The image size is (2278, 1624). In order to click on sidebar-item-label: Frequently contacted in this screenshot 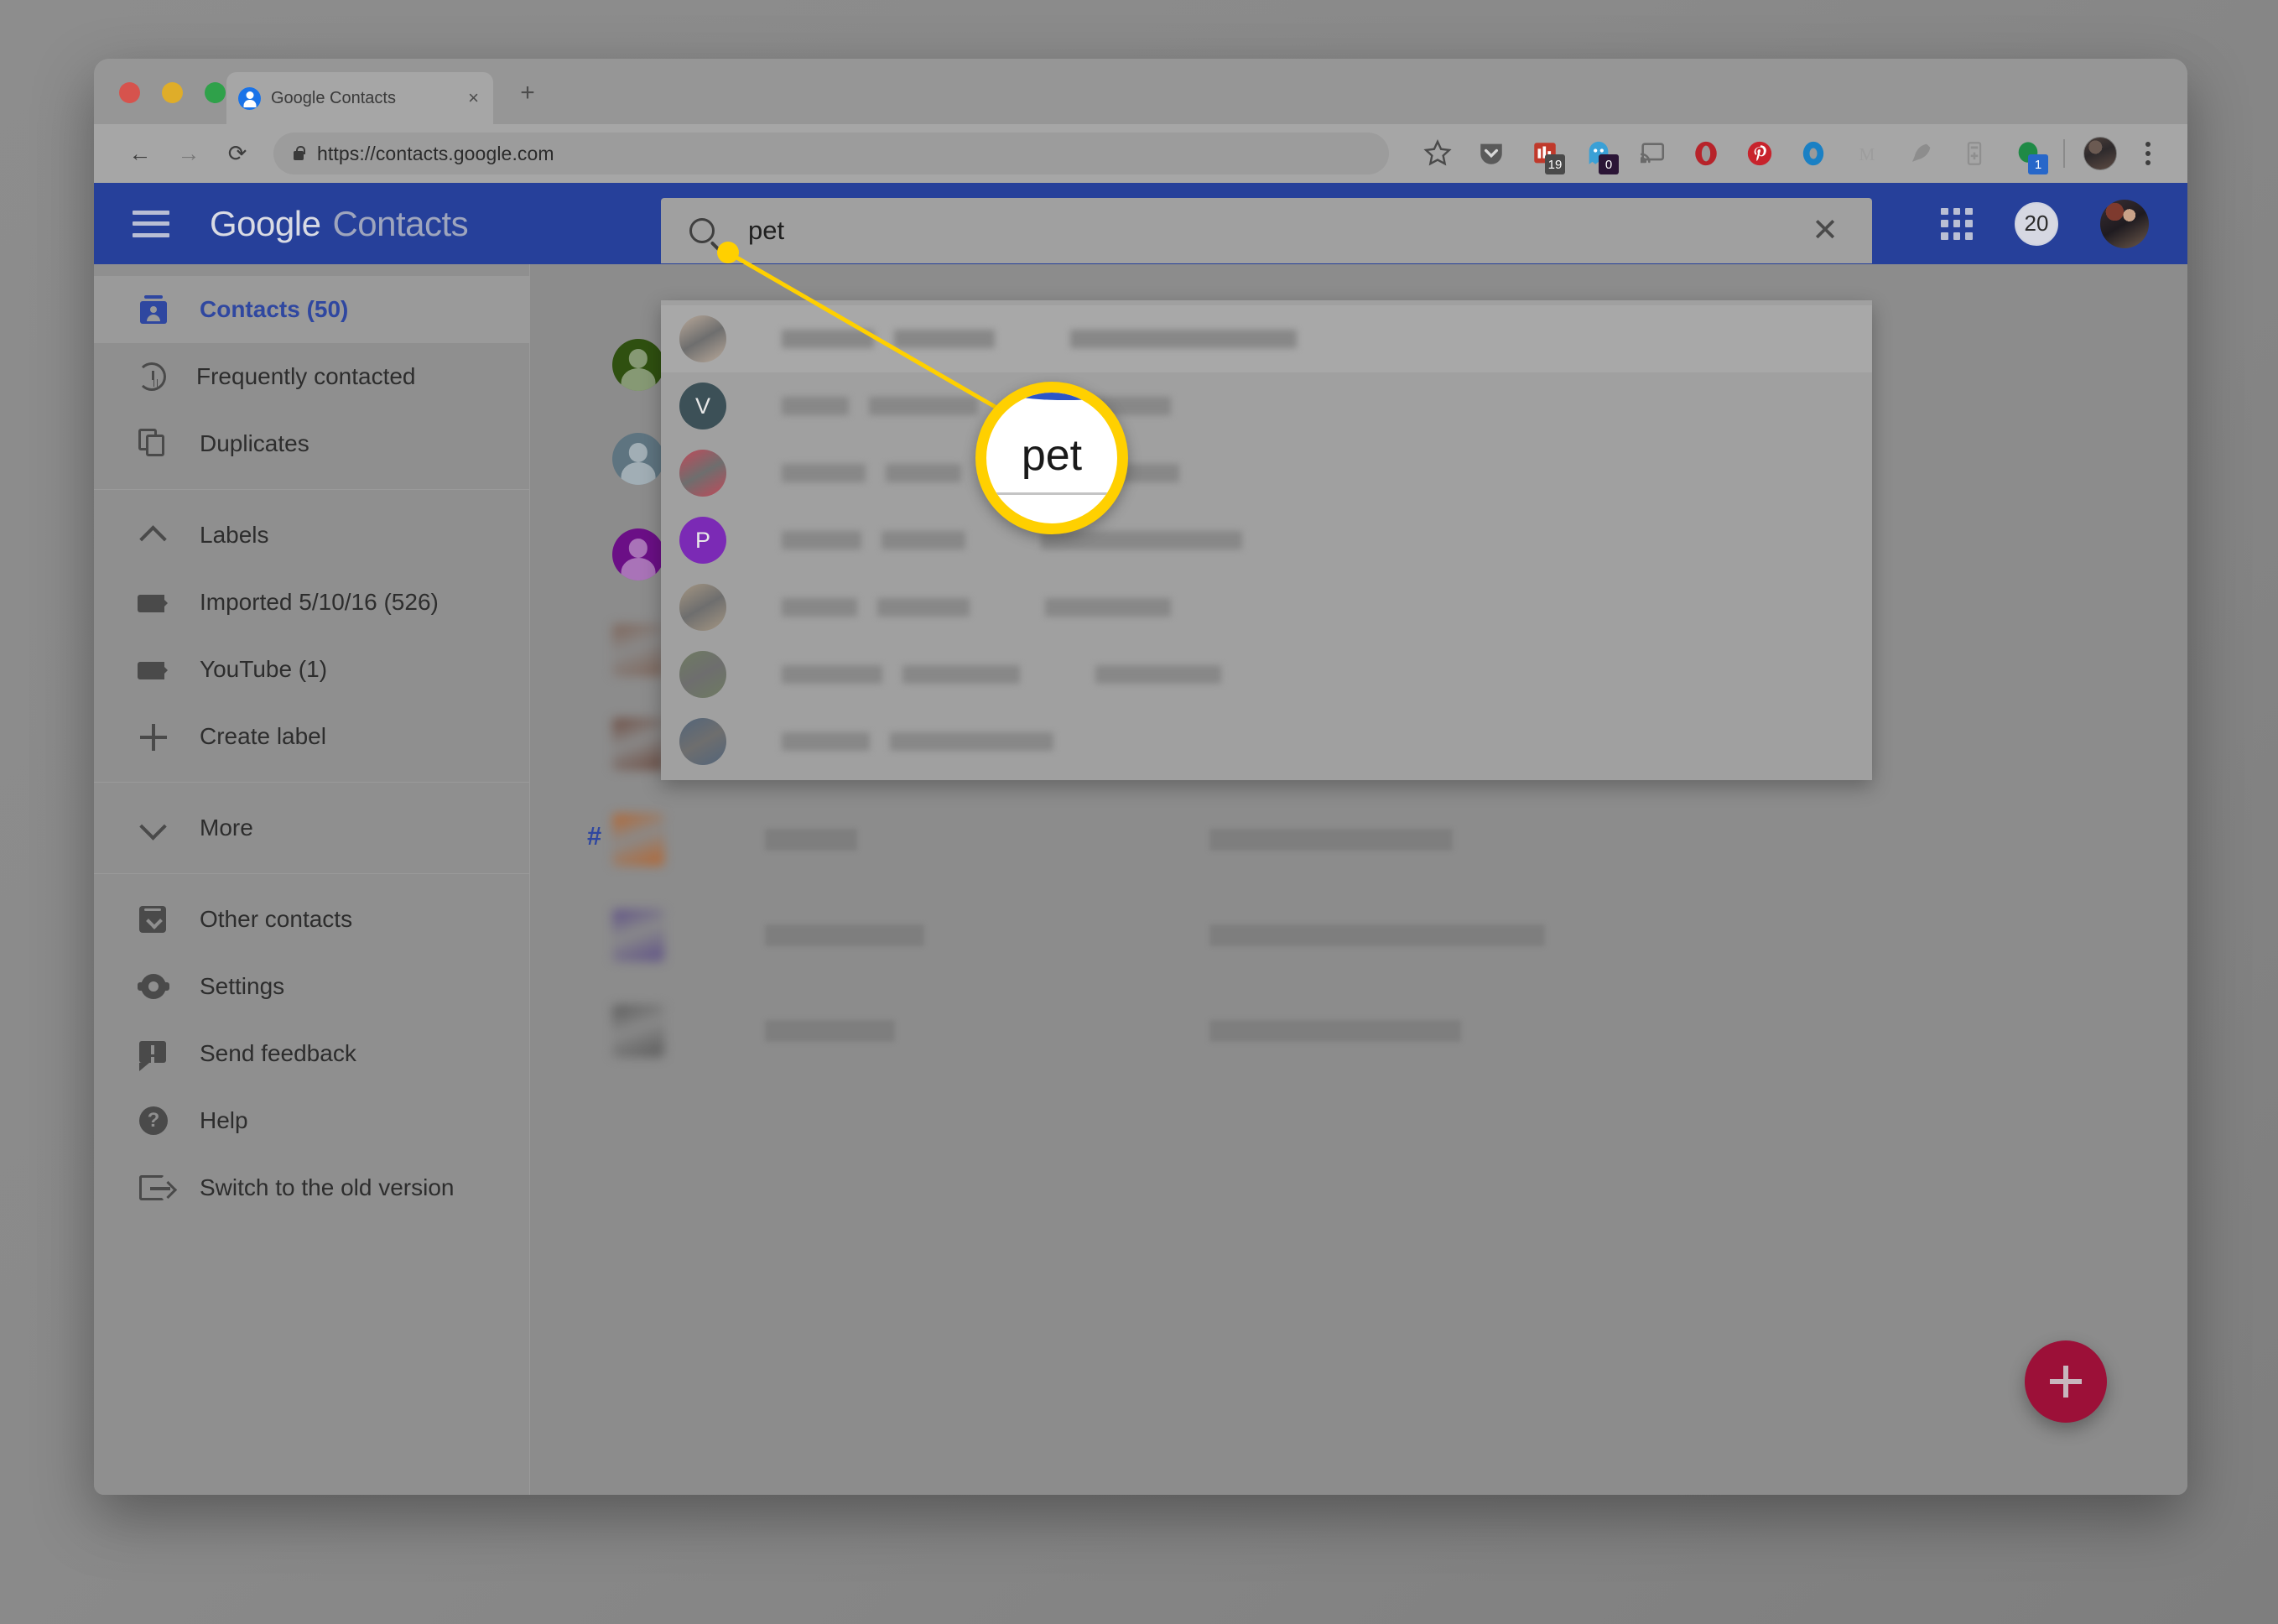, I will do `click(306, 376)`.